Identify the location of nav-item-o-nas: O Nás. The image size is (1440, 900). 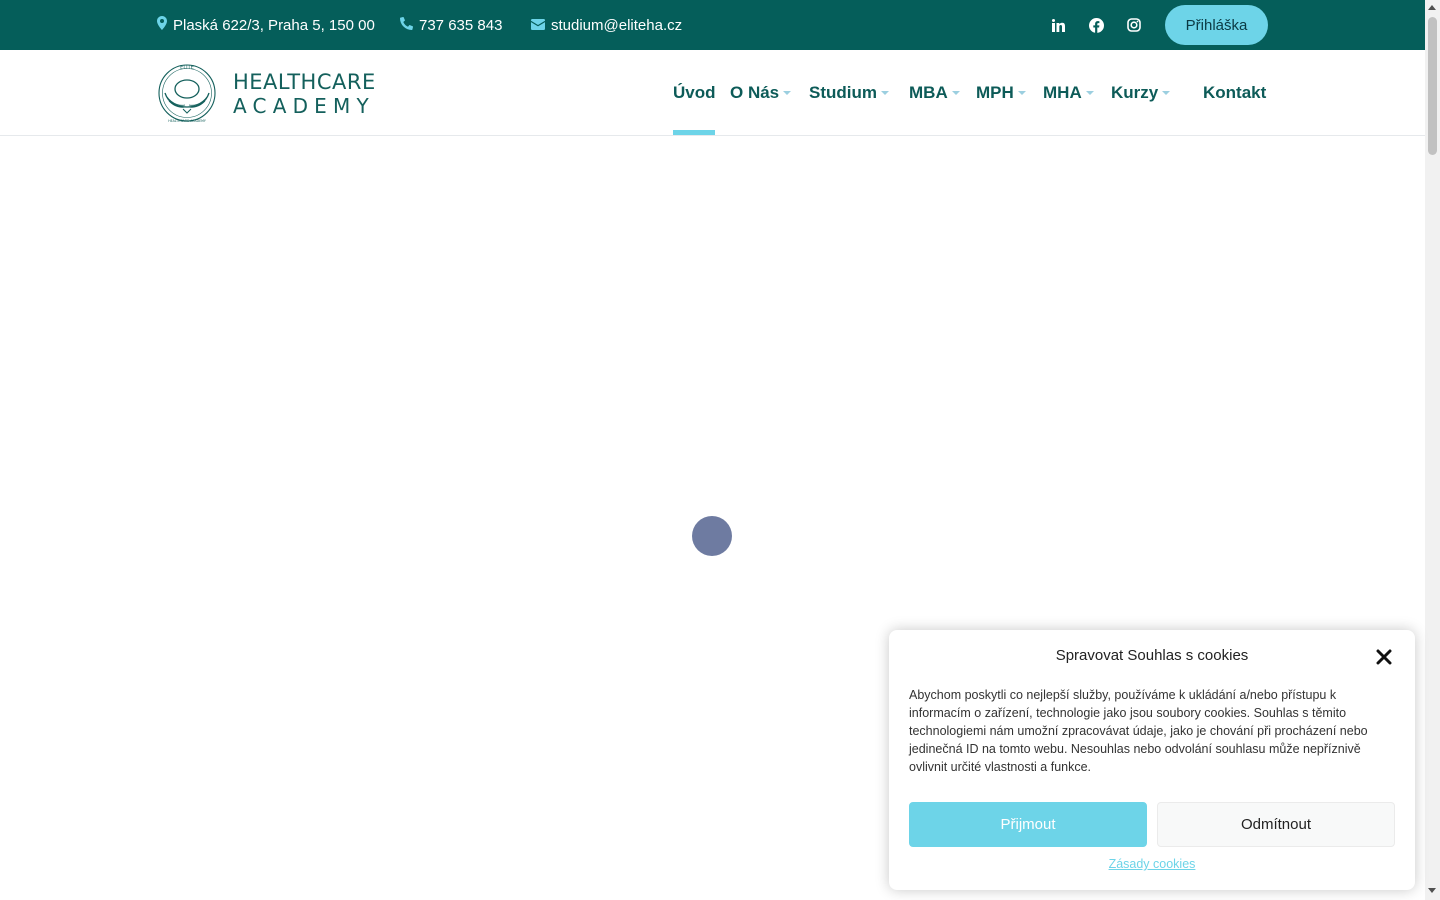
(761, 93).